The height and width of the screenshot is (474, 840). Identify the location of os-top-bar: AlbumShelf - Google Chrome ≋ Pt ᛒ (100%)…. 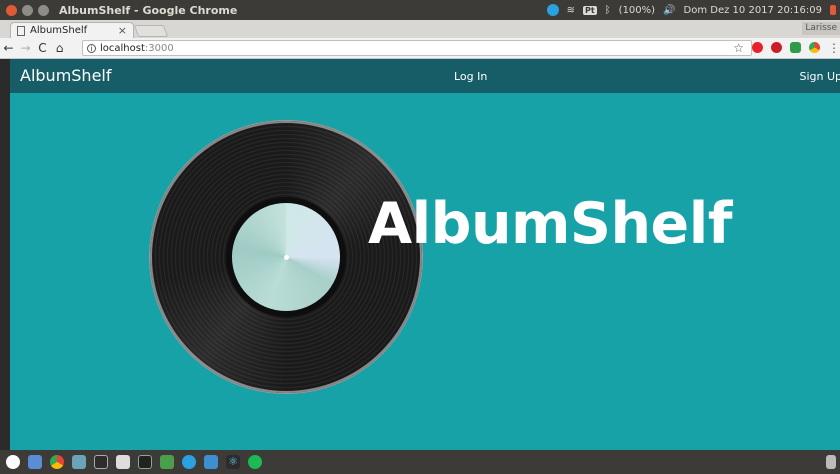
(420, 10).